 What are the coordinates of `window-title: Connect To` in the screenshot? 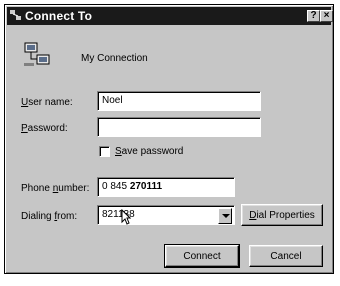 It's located at (59, 16).